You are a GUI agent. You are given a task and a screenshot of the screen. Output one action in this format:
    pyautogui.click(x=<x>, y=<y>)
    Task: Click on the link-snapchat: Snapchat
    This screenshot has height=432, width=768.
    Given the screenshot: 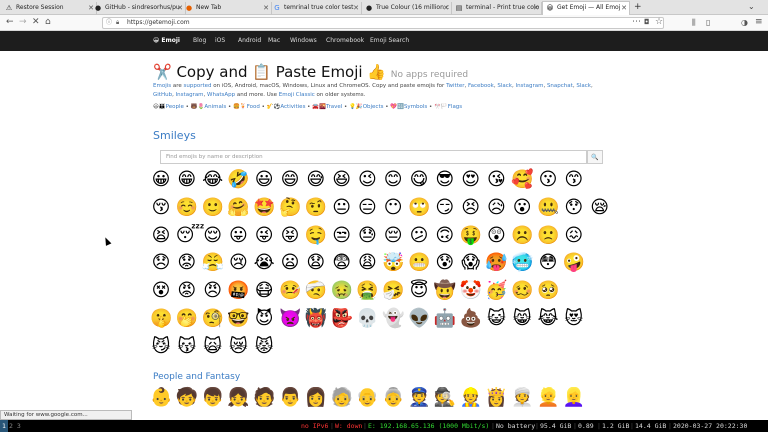 What is the action you would take?
    pyautogui.click(x=560, y=86)
    